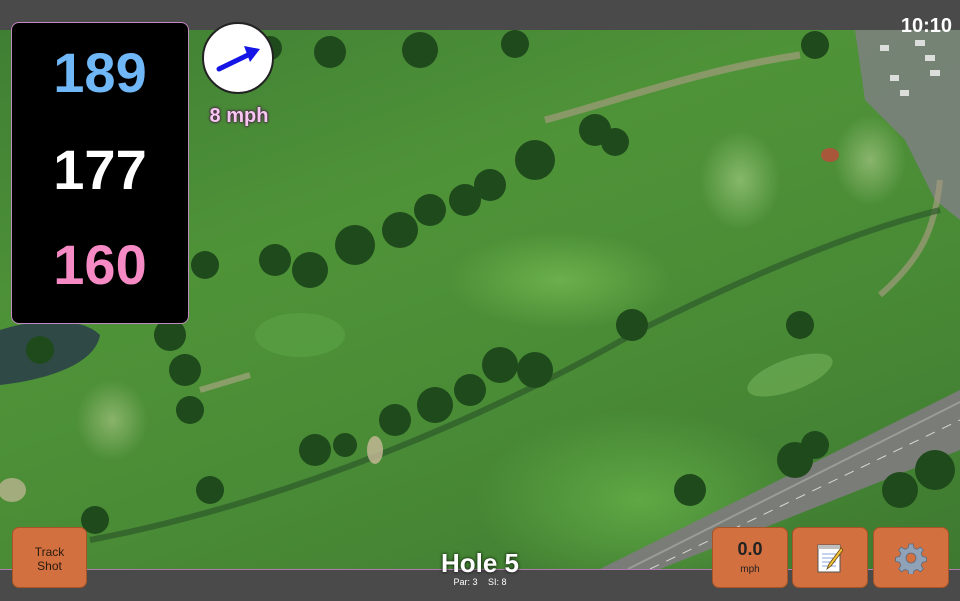  I want to click on speed-button: 0.0 mph, so click(750, 557).